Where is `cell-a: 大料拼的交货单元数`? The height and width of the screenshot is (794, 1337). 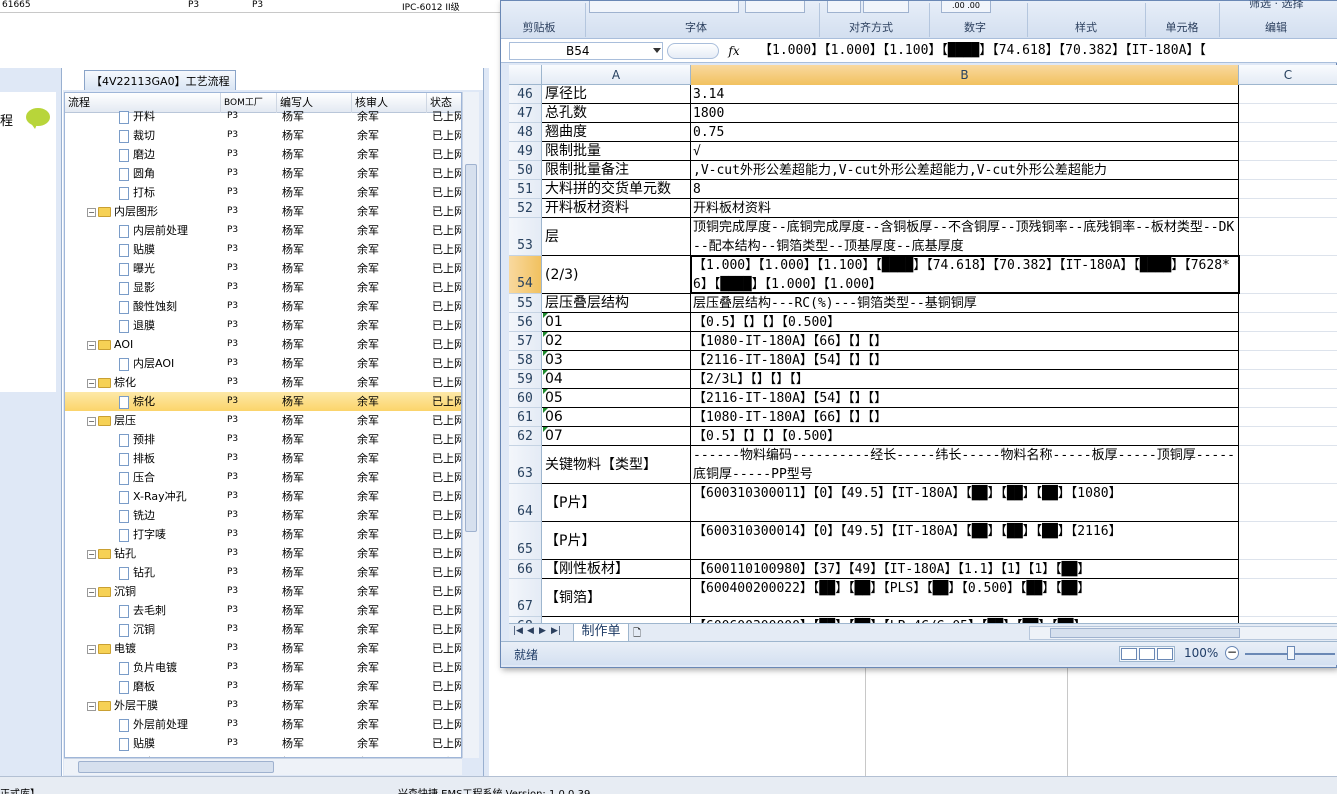 cell-a: 大料拼的交货单元数 is located at coordinates (616, 189).